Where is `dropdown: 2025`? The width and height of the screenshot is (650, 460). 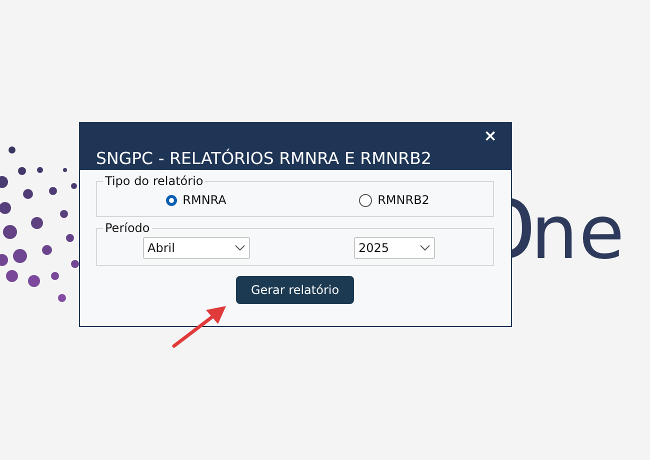
dropdown: 2025 is located at coordinates (394, 248).